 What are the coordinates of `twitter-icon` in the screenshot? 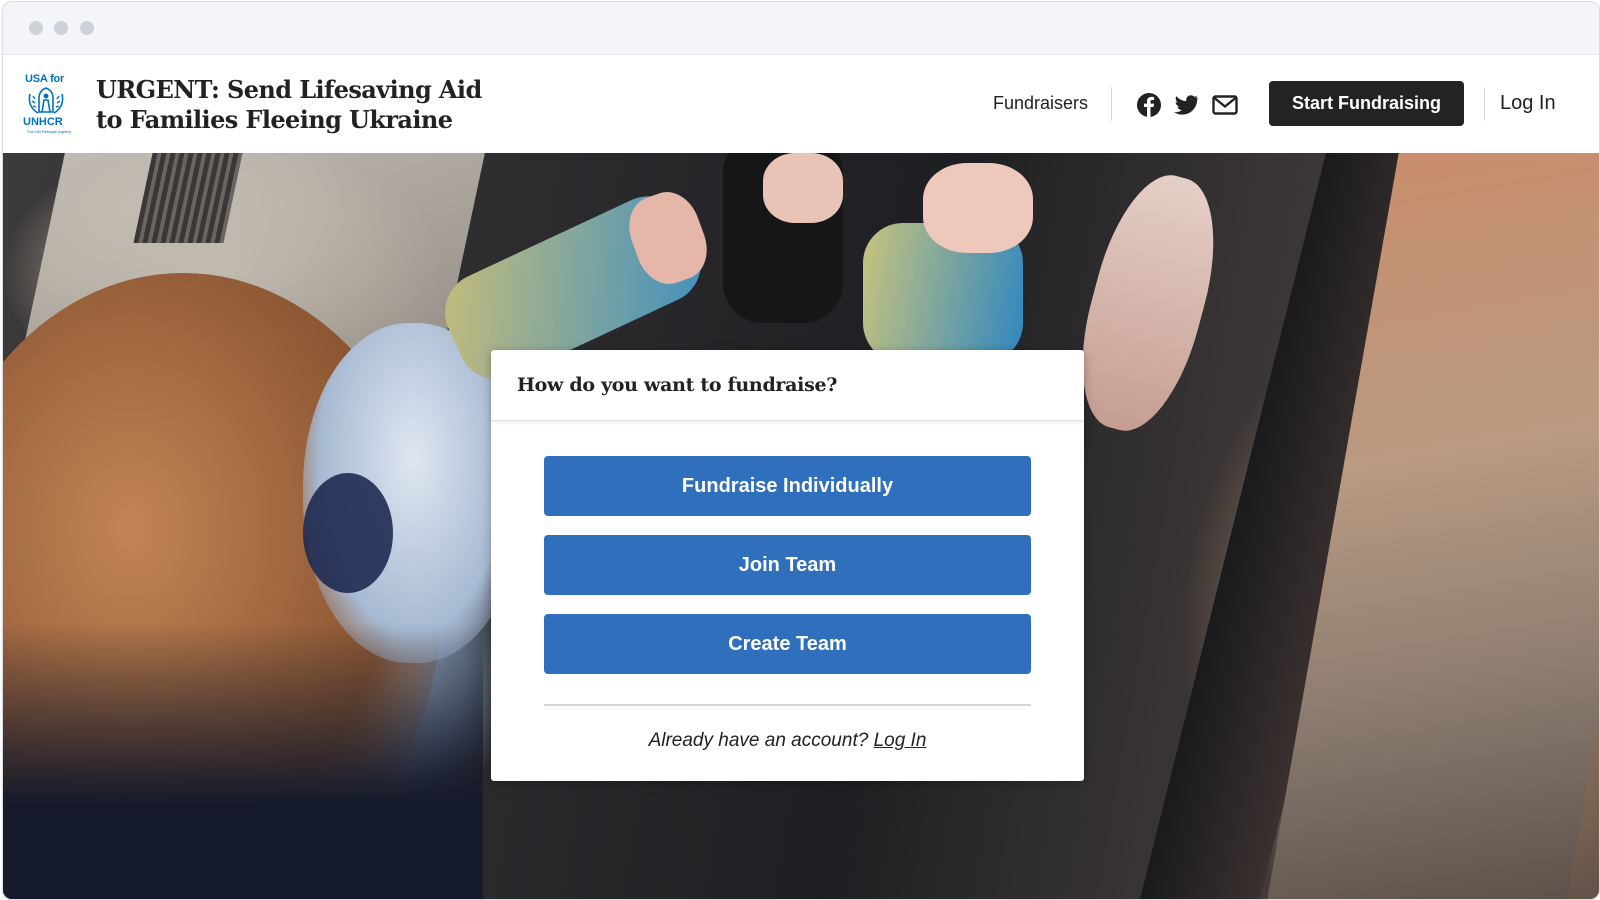 It's located at (1186, 105).